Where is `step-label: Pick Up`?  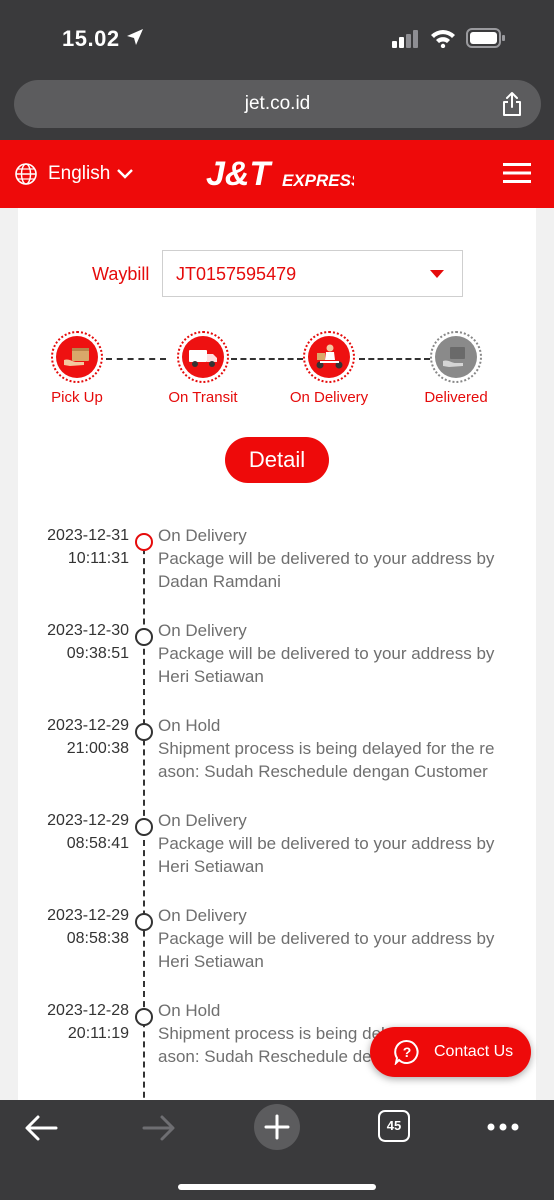 step-label: Pick Up is located at coordinates (77, 397).